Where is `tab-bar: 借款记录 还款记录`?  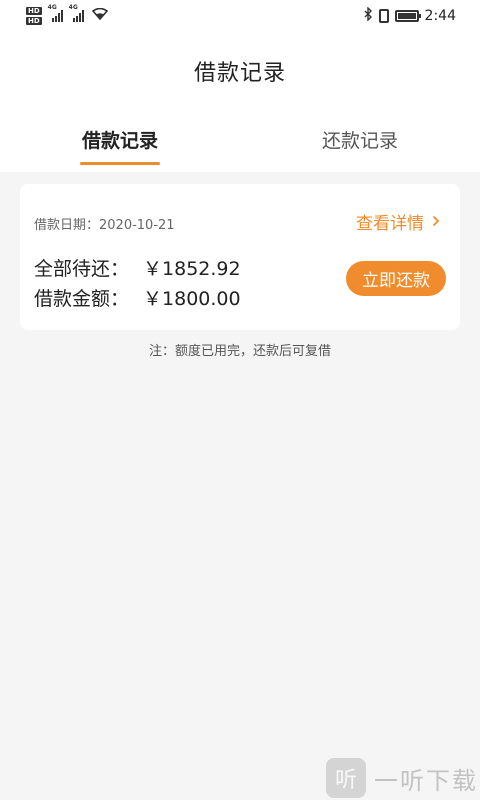 tab-bar: 借款记录 还款记录 is located at coordinates (240, 141).